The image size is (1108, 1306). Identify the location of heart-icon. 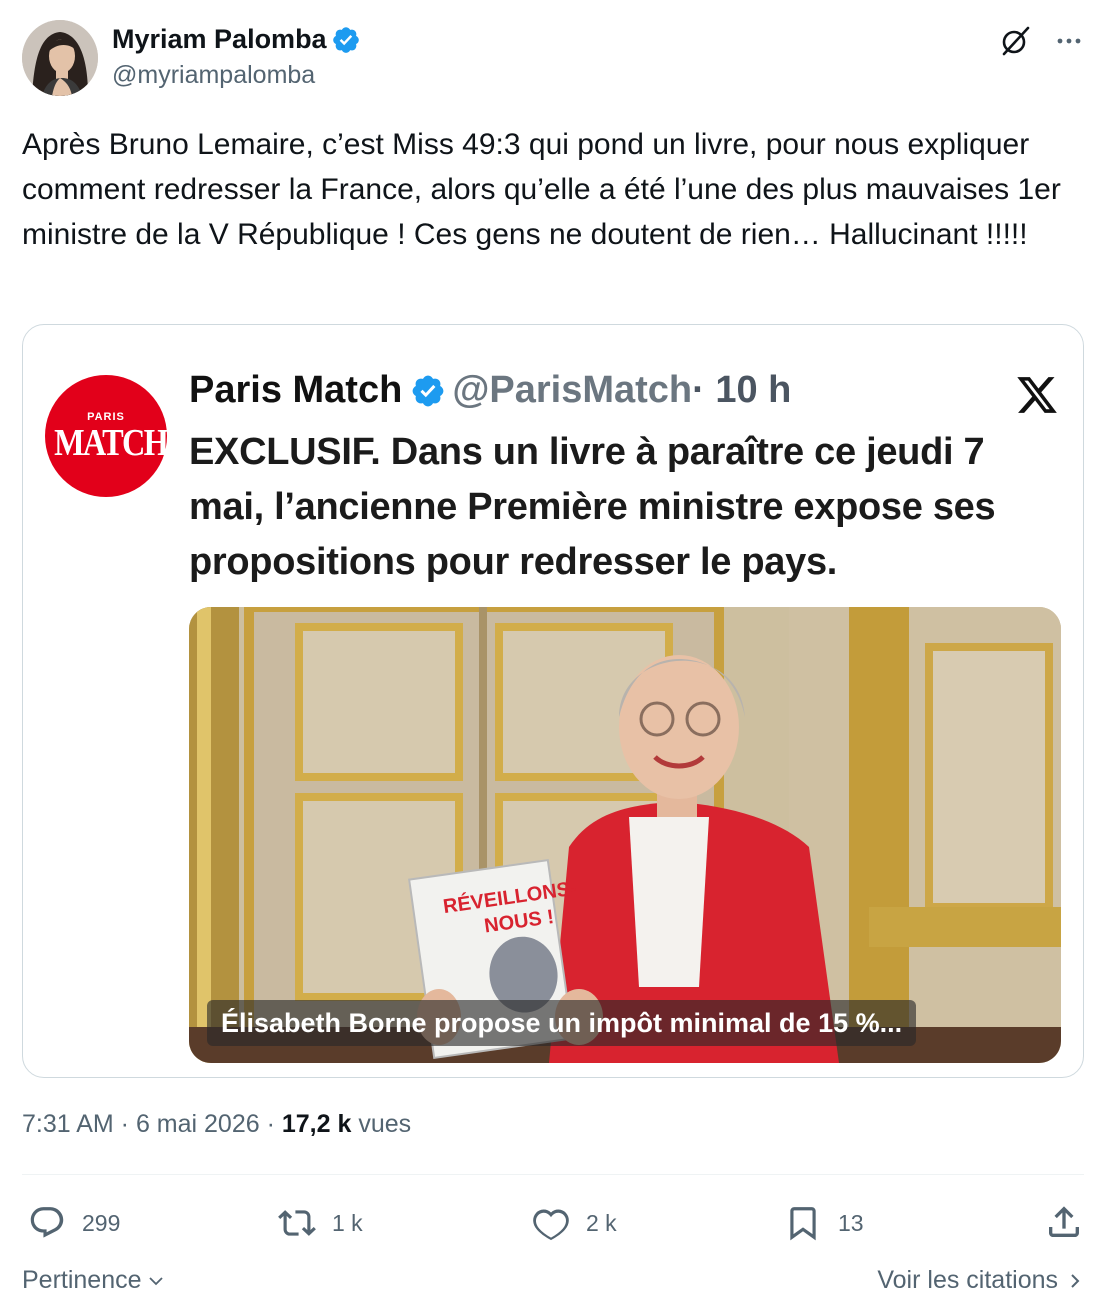
(551, 1225).